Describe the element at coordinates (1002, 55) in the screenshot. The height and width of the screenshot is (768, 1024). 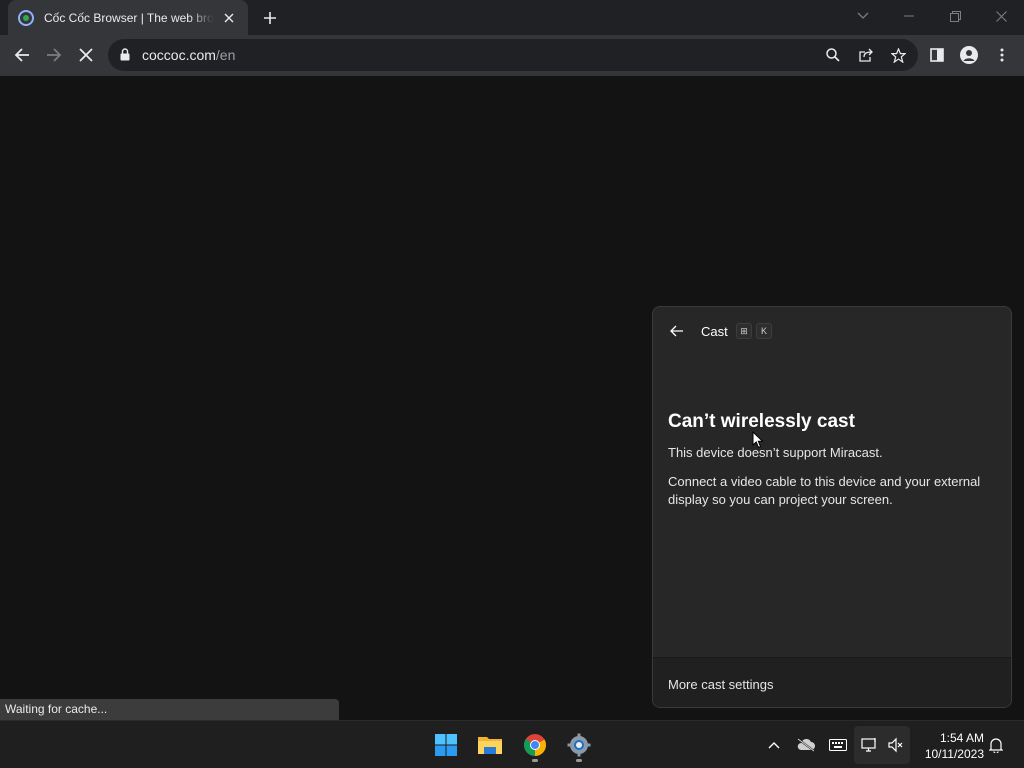
I see `kebab-menu-icon` at that location.